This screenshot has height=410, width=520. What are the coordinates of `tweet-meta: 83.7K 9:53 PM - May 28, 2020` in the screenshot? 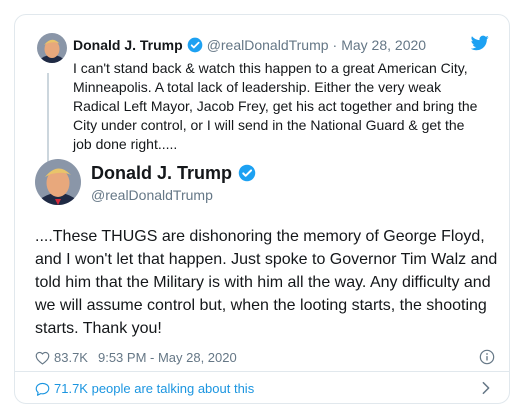 It's located at (270, 357).